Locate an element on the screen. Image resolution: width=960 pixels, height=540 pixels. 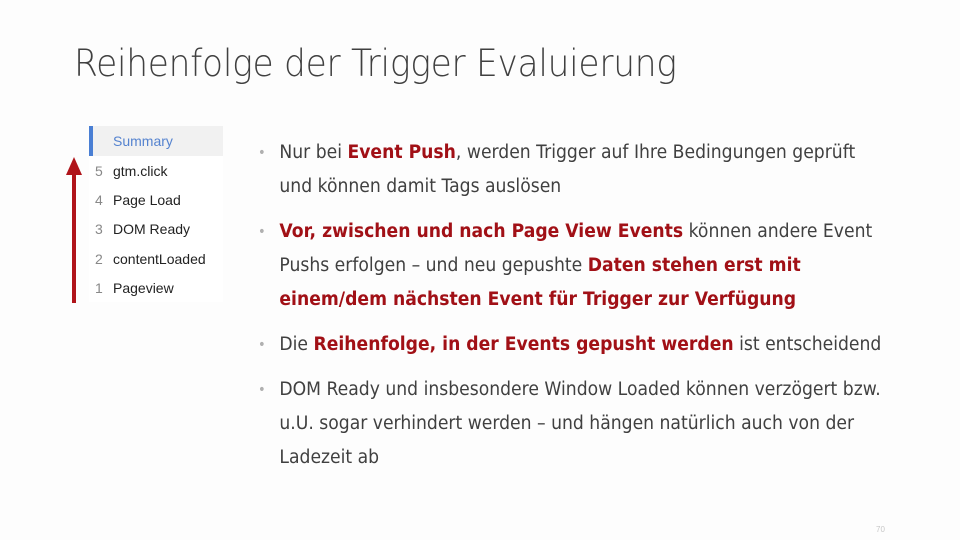
event-row: 3 DOM Ready is located at coordinates (156, 229).